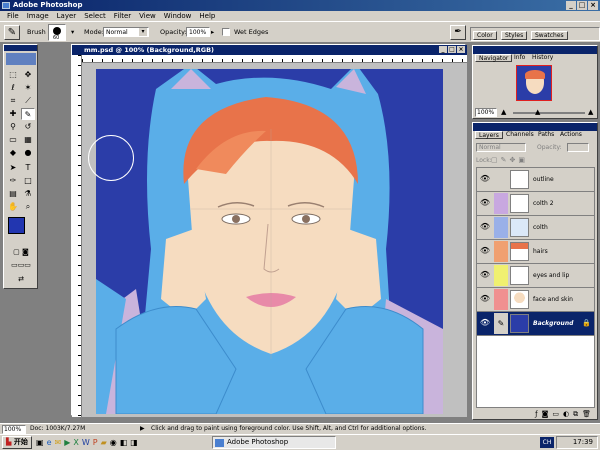 The image size is (600, 450). I want to click on menu-filter: Filter, so click(122, 16).